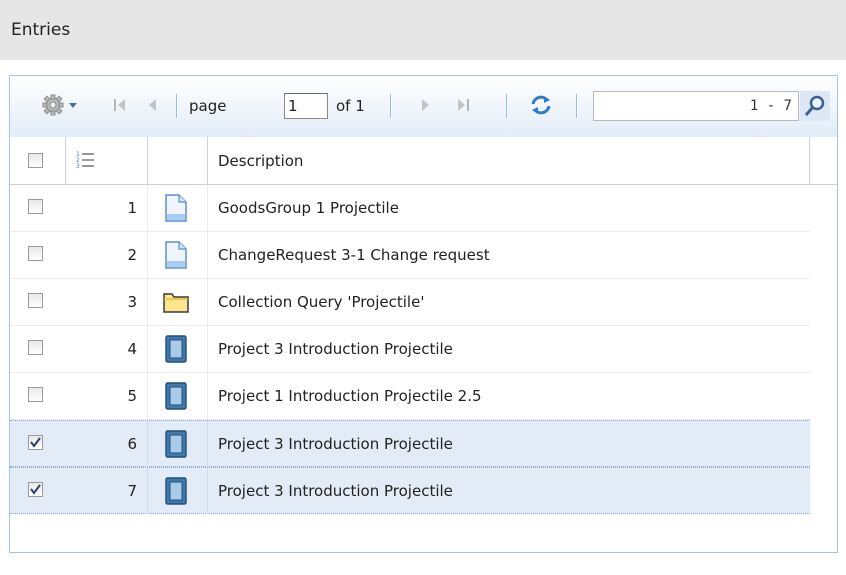  I want to click on row-number: 4, so click(132, 349).